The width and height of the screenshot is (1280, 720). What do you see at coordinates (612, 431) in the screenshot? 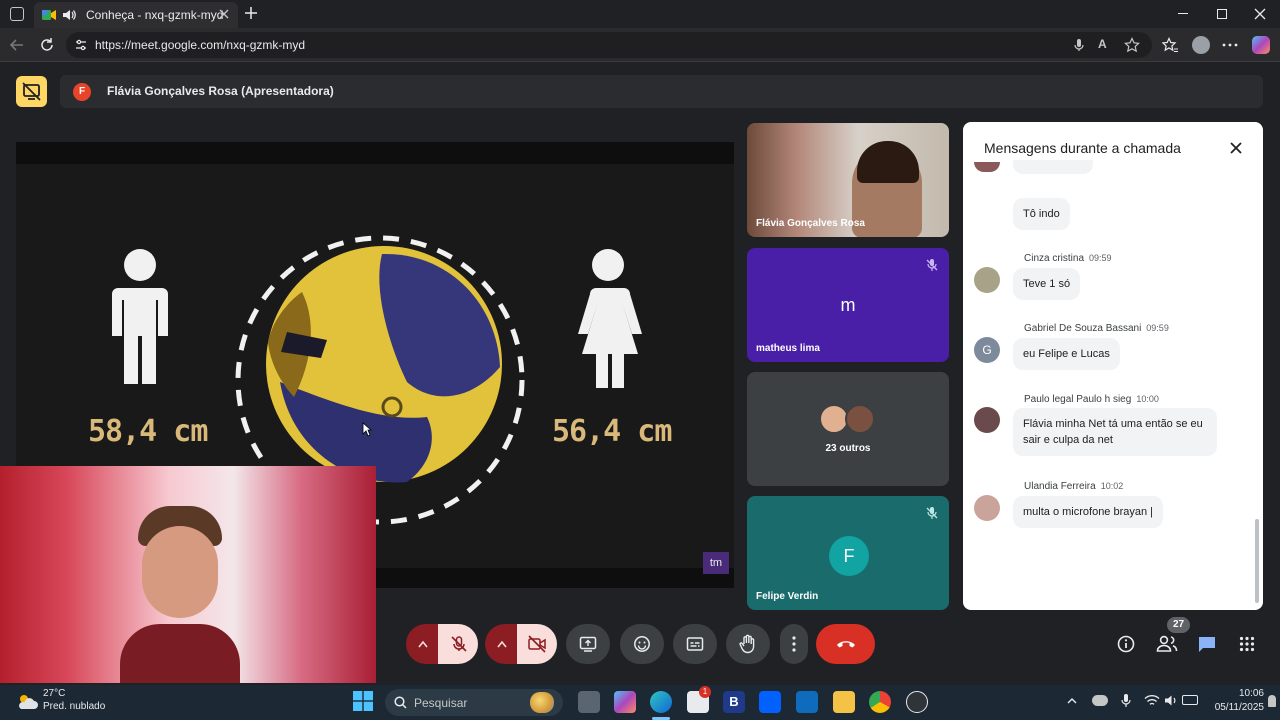
I see `measure-right: 56,4 cm` at bounding box center [612, 431].